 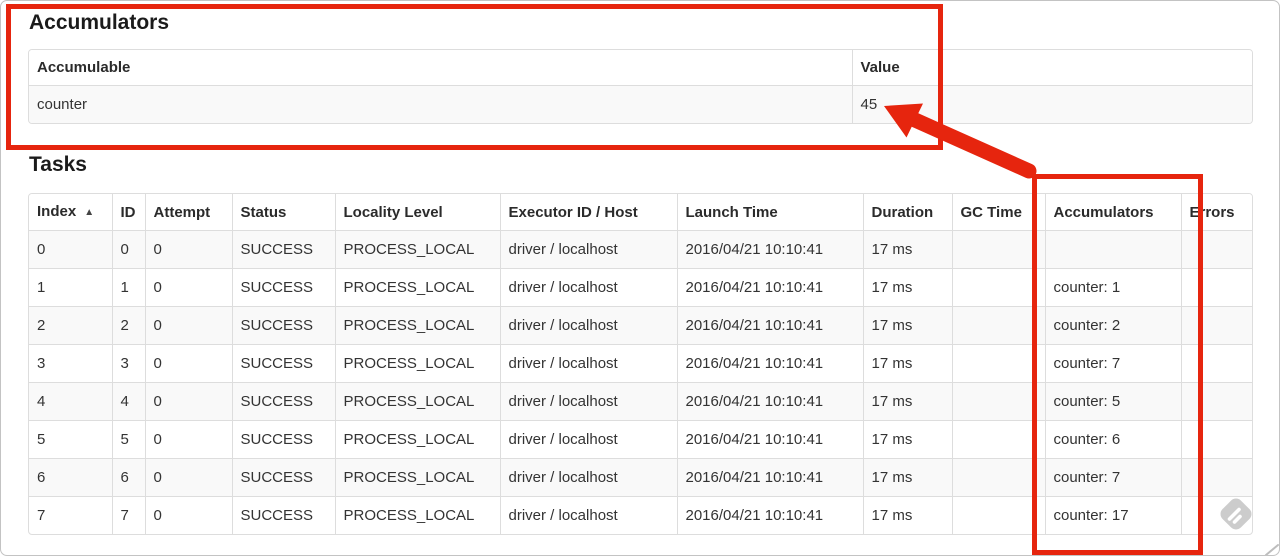 I want to click on cell-id: 5, so click(x=128, y=439).